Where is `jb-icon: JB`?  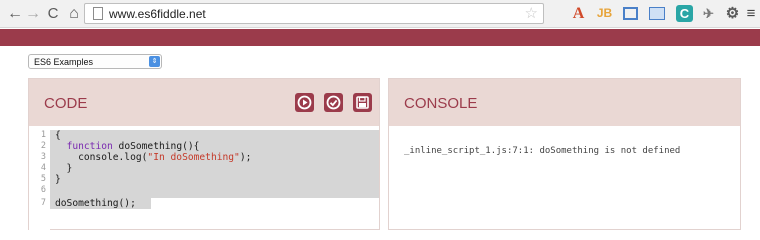
jb-icon: JB is located at coordinates (604, 13).